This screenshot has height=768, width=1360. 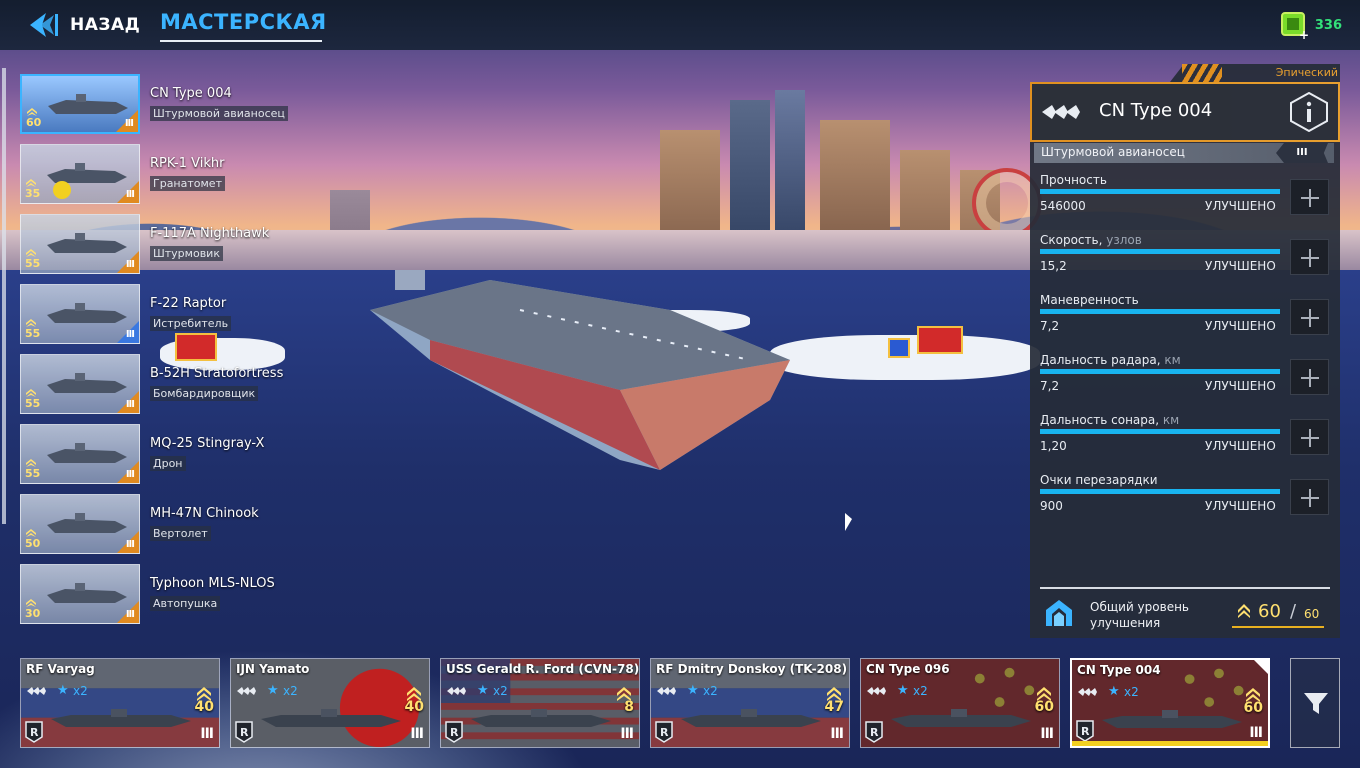 I want to click on unit-type: Штурмовой авианосец, so click(x=219, y=113).